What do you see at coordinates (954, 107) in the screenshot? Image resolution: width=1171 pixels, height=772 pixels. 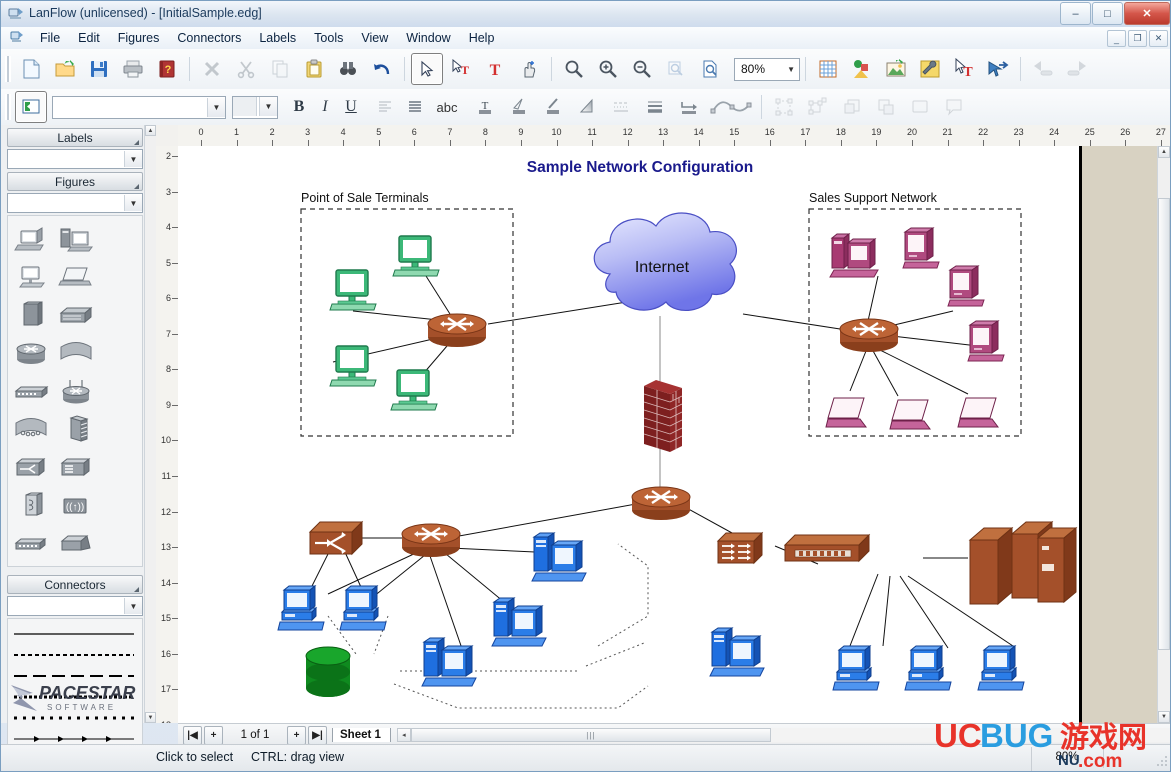 I see `callout-icon` at bounding box center [954, 107].